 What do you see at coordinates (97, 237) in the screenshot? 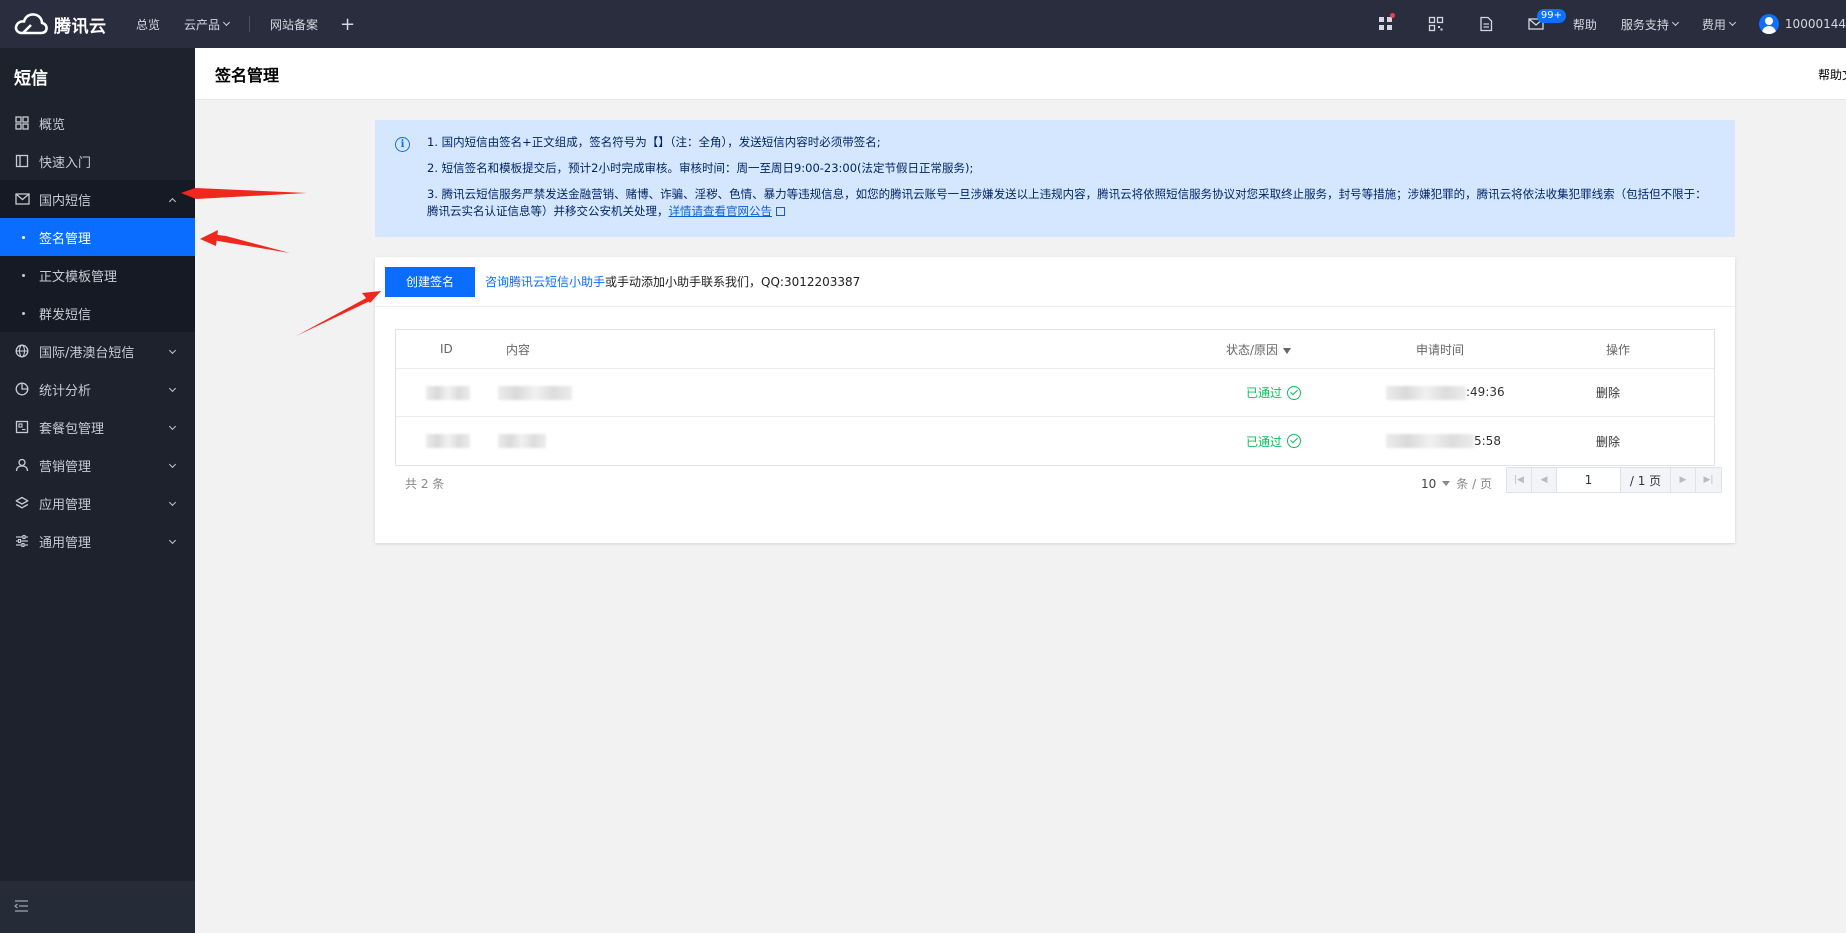
I see `sidebar-subitem-signature: 签名管理` at bounding box center [97, 237].